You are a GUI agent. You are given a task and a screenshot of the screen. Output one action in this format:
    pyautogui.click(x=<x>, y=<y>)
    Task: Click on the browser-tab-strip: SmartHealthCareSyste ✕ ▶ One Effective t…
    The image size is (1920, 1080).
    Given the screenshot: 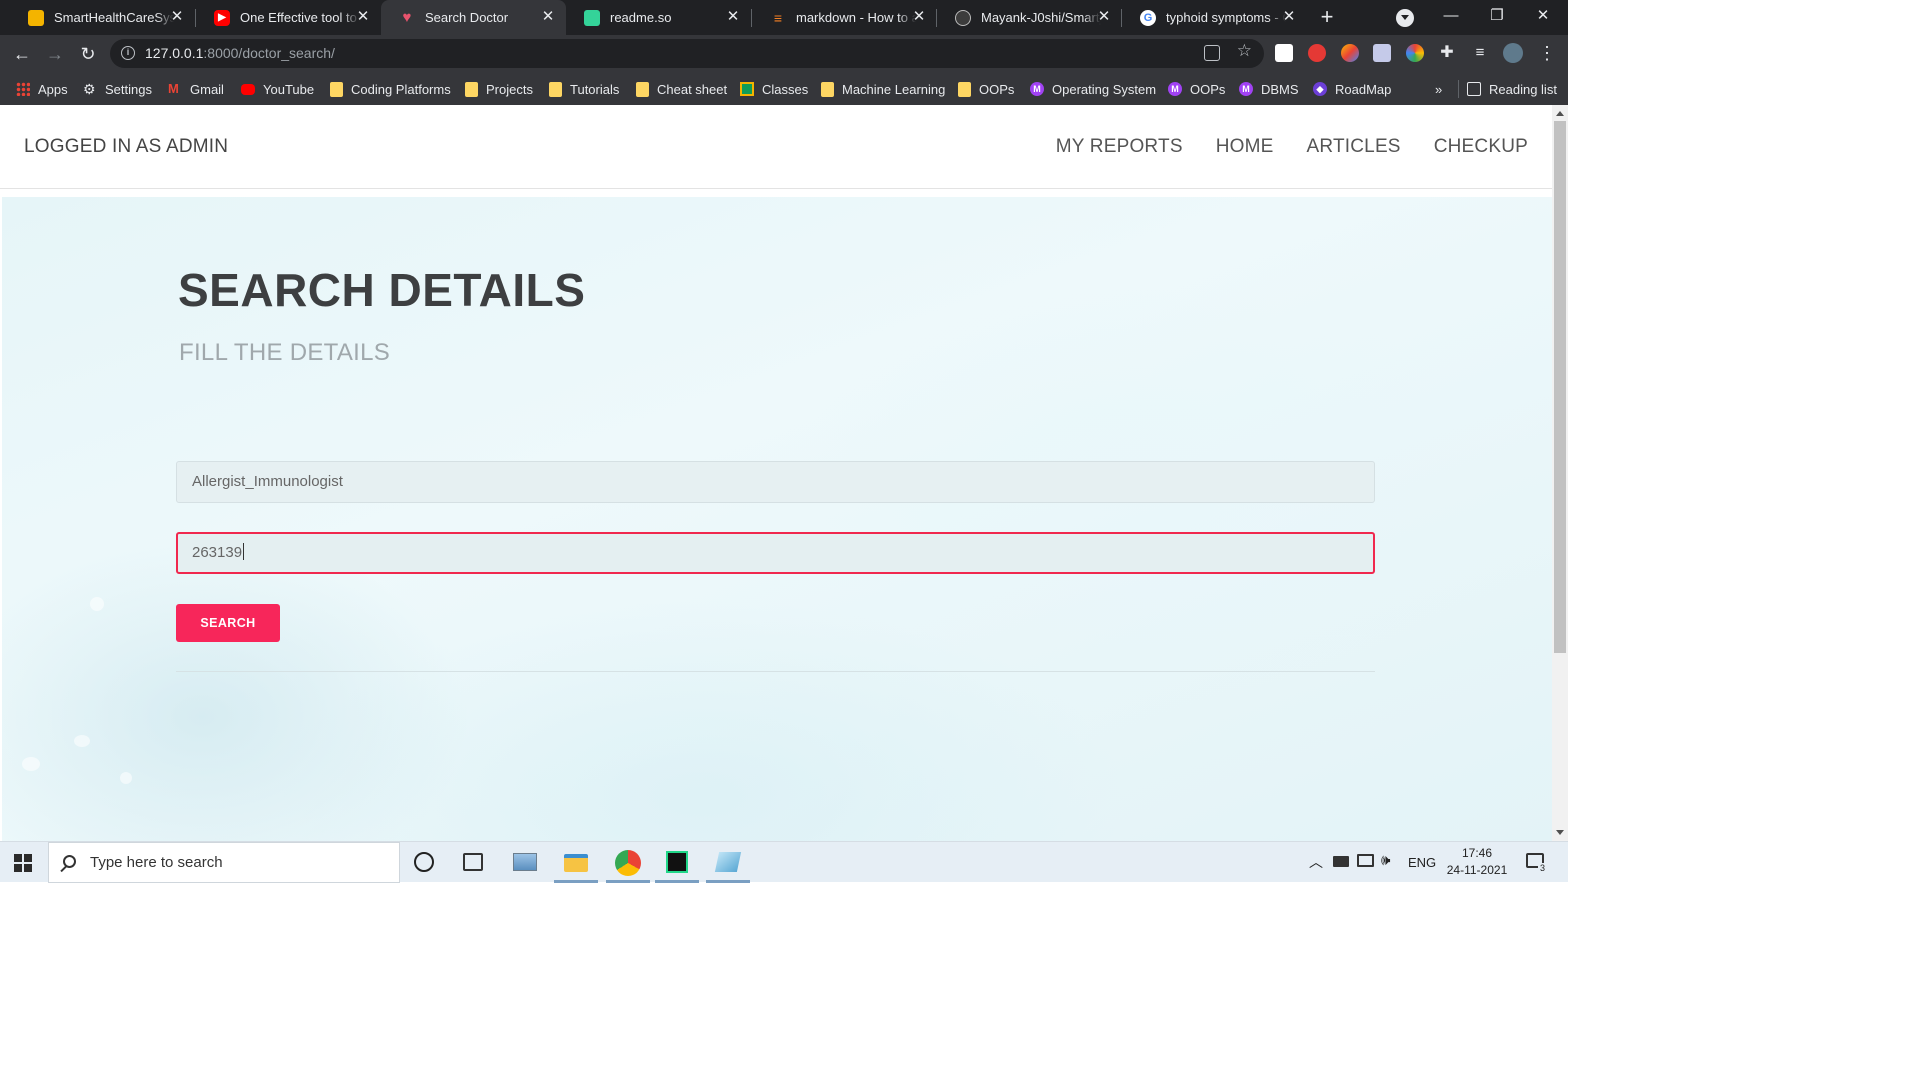 What is the action you would take?
    pyautogui.click(x=784, y=17)
    